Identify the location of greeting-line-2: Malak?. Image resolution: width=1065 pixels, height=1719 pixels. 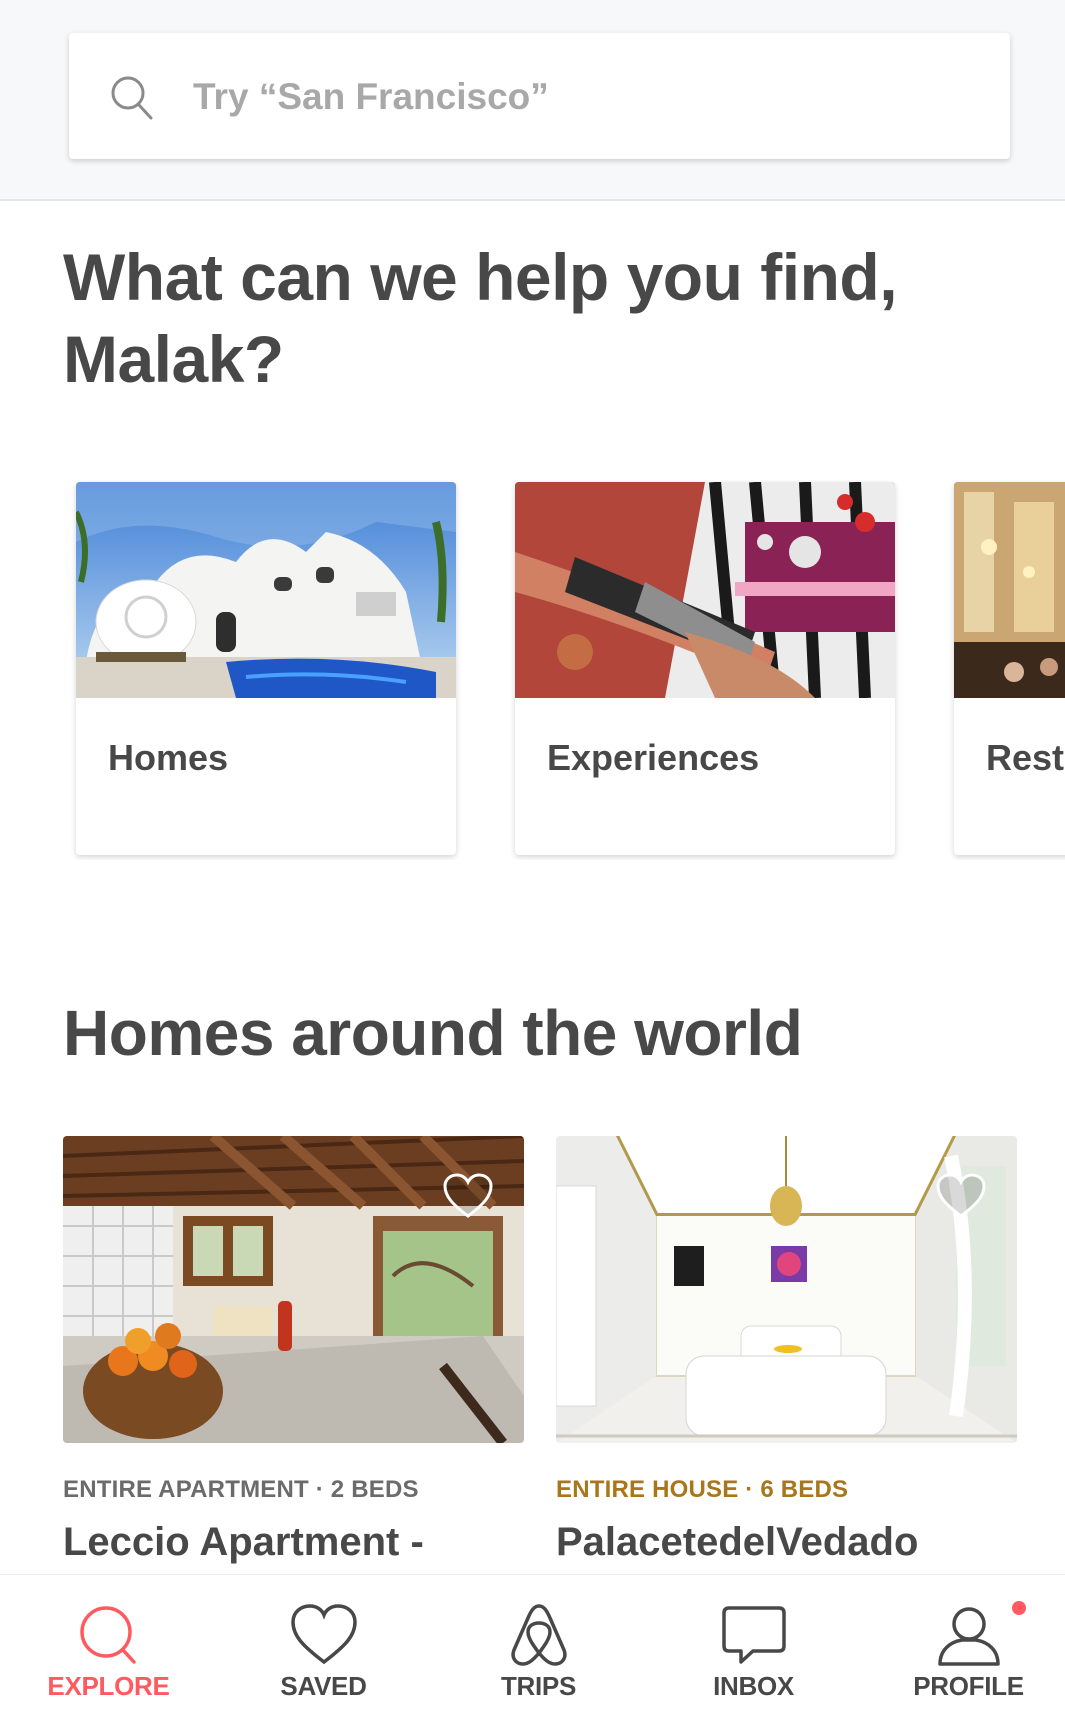
(173, 359).